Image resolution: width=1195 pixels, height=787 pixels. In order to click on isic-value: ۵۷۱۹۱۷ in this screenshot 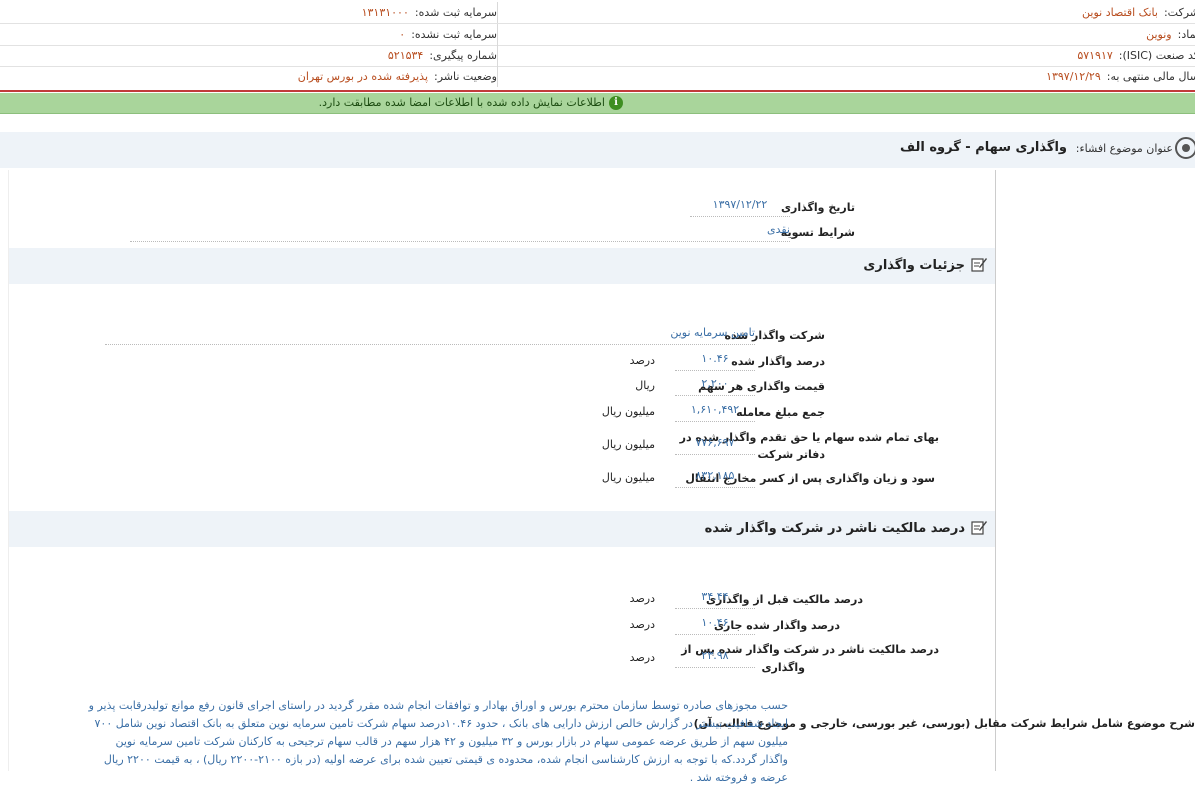, I will do `click(1095, 55)`.